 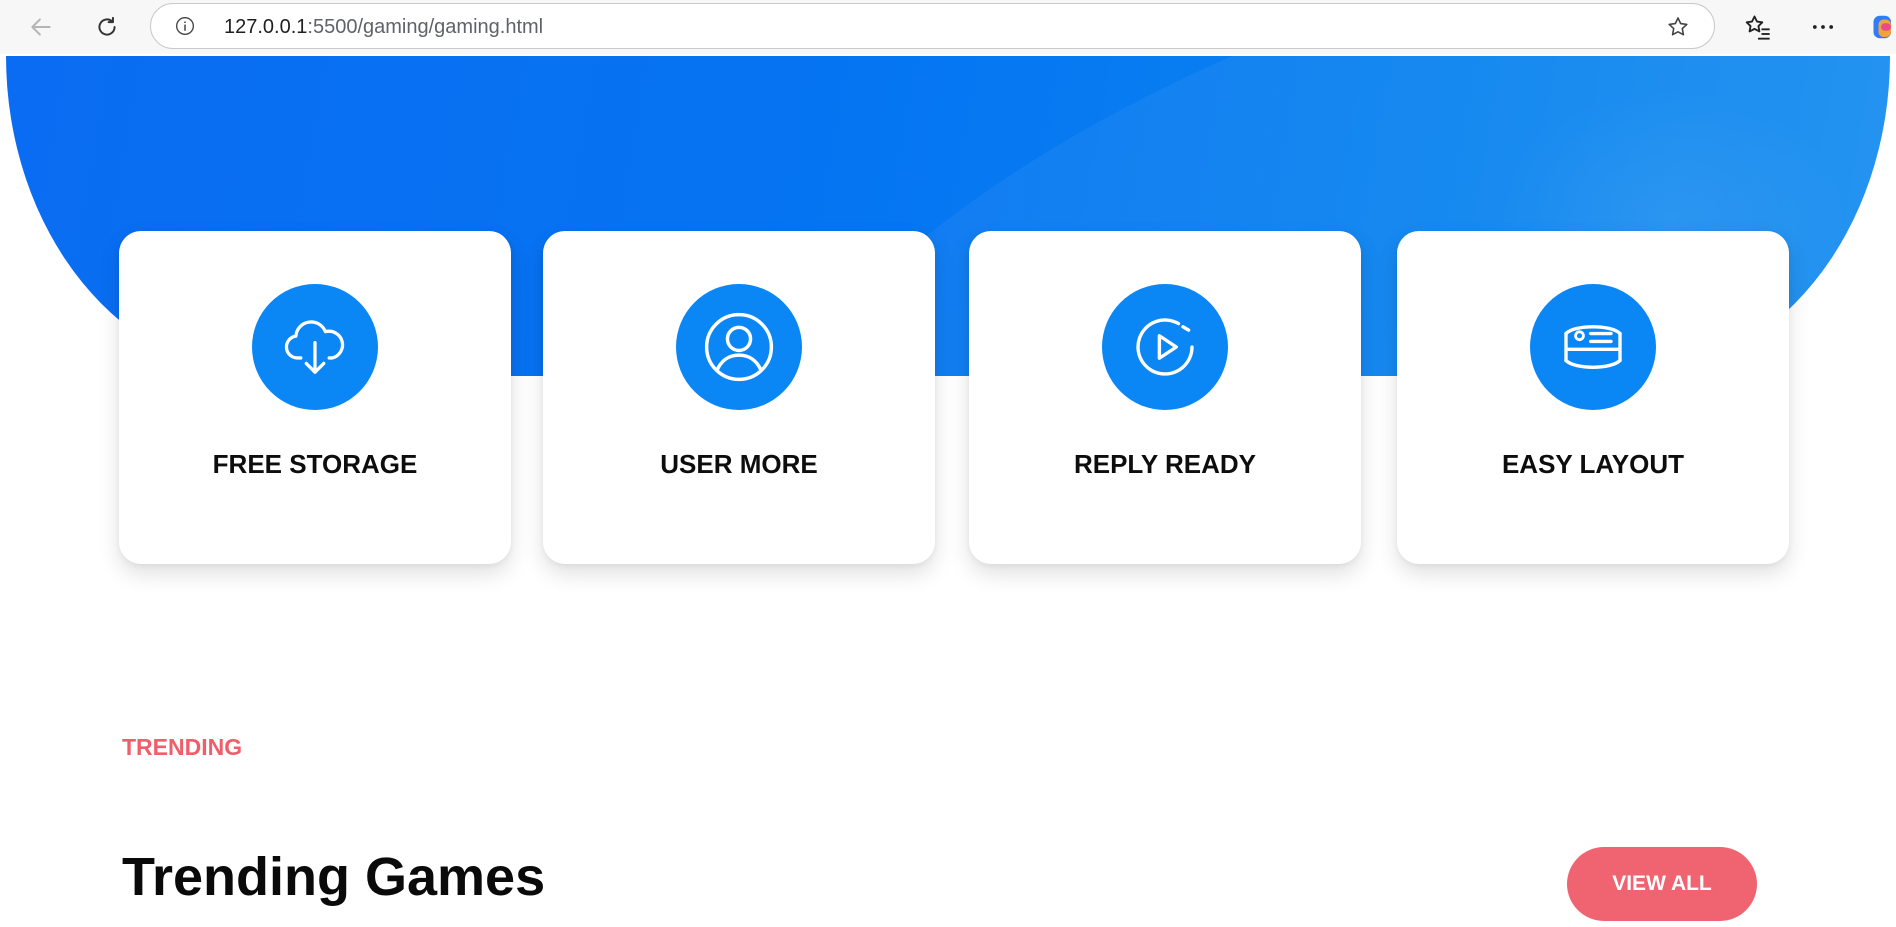 I want to click on cloud-download-icon, so click(x=314, y=347).